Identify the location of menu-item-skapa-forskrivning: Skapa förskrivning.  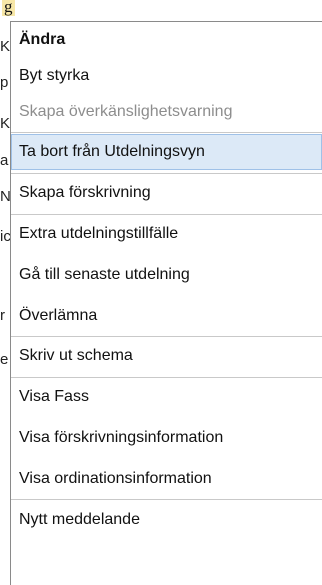
(166, 193).